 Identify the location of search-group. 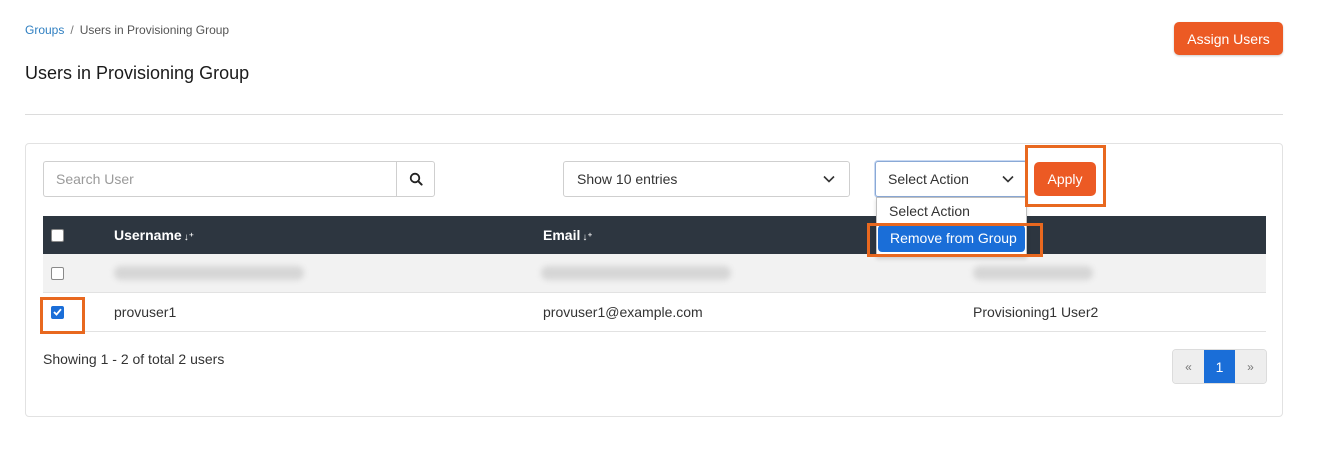
(239, 179).